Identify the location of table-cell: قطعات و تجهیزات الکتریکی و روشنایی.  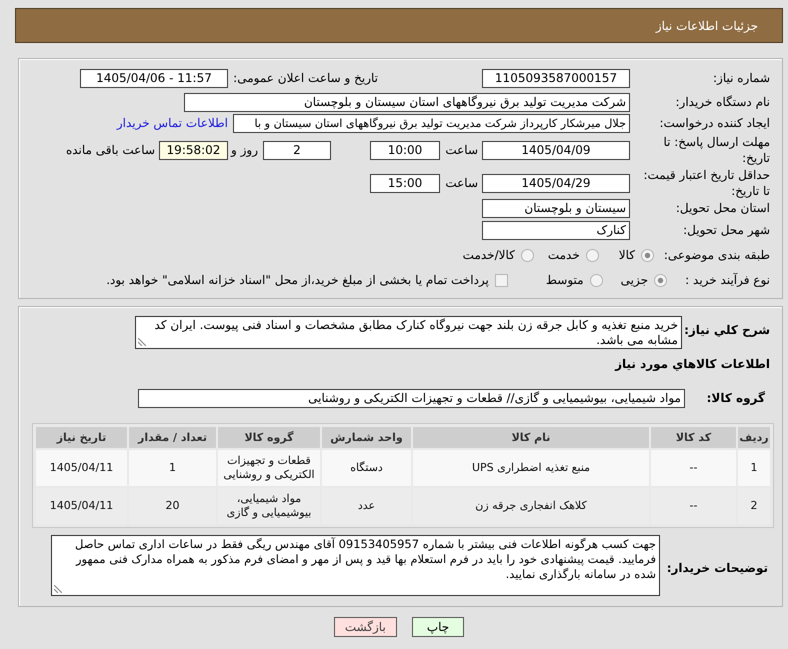
(269, 468).